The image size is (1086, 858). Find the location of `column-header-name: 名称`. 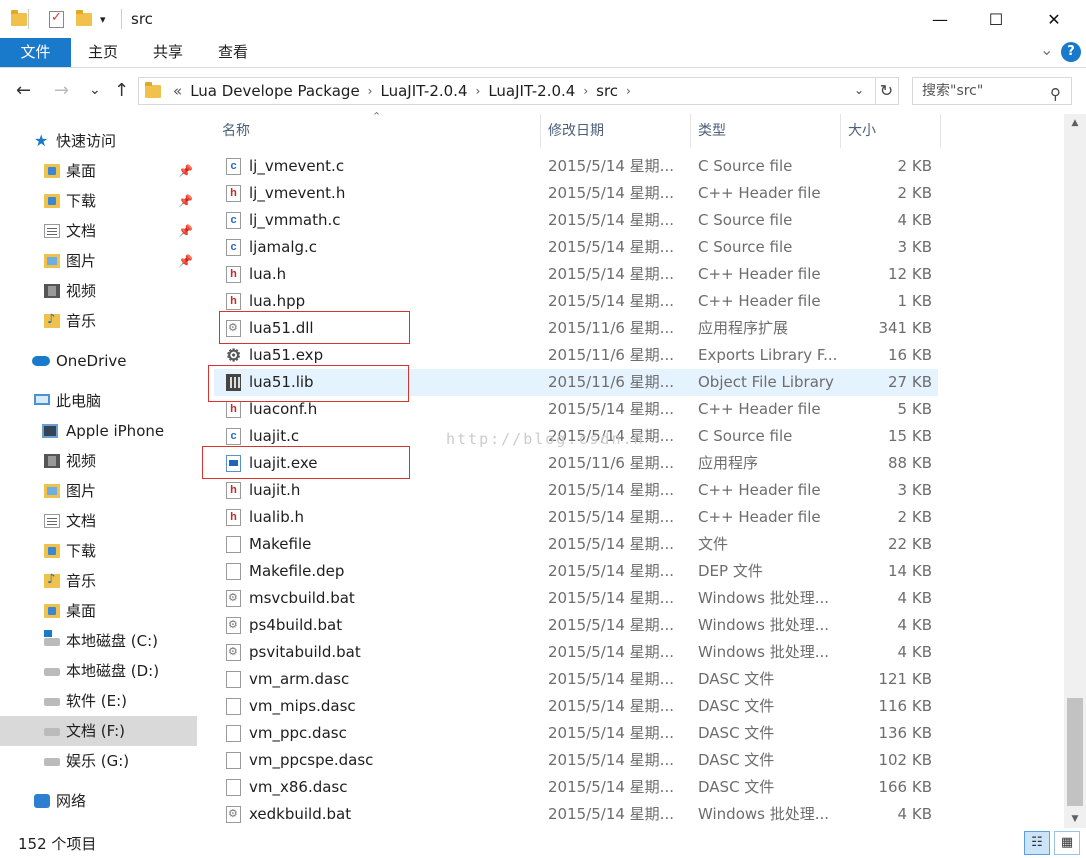

column-header-name: 名称 is located at coordinates (377, 131).